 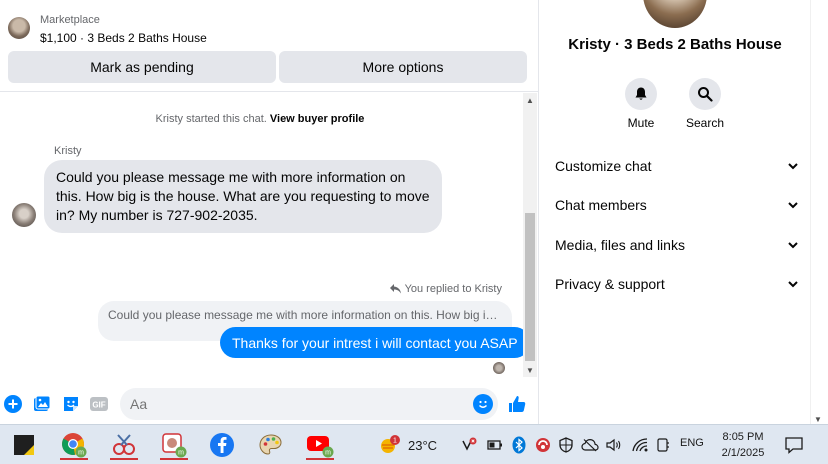 I want to click on reply-indicator: You replied to Kristy, so click(x=445, y=289).